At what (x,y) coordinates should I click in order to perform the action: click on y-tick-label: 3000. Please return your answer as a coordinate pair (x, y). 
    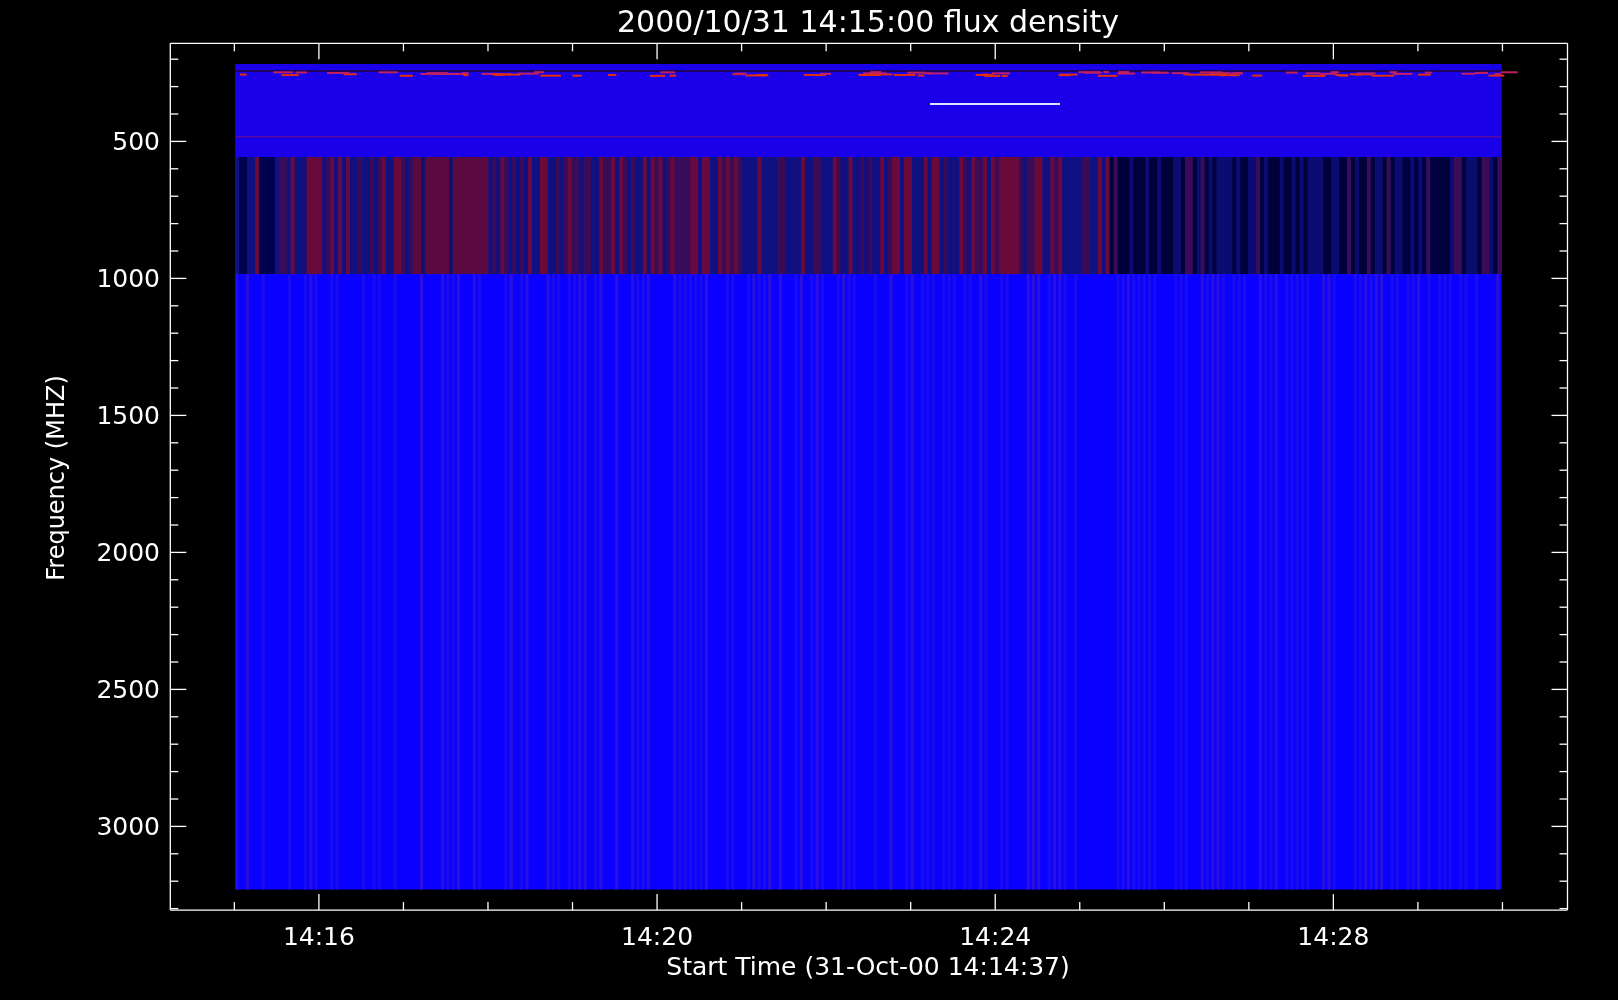
    Looking at the image, I should click on (128, 827).